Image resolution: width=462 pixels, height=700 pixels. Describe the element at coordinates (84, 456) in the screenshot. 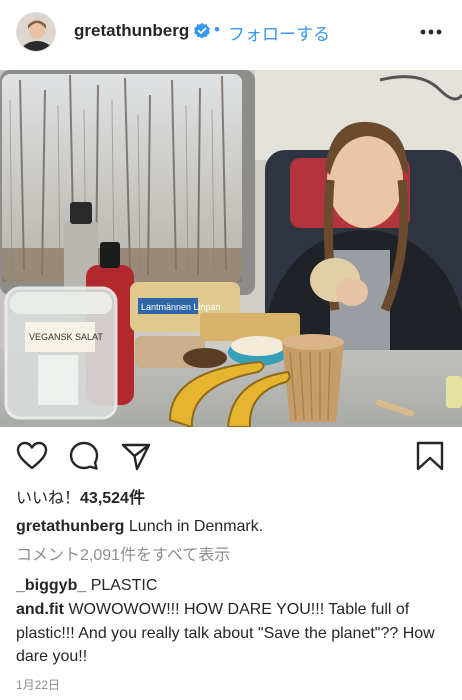

I see `comment-icon` at that location.